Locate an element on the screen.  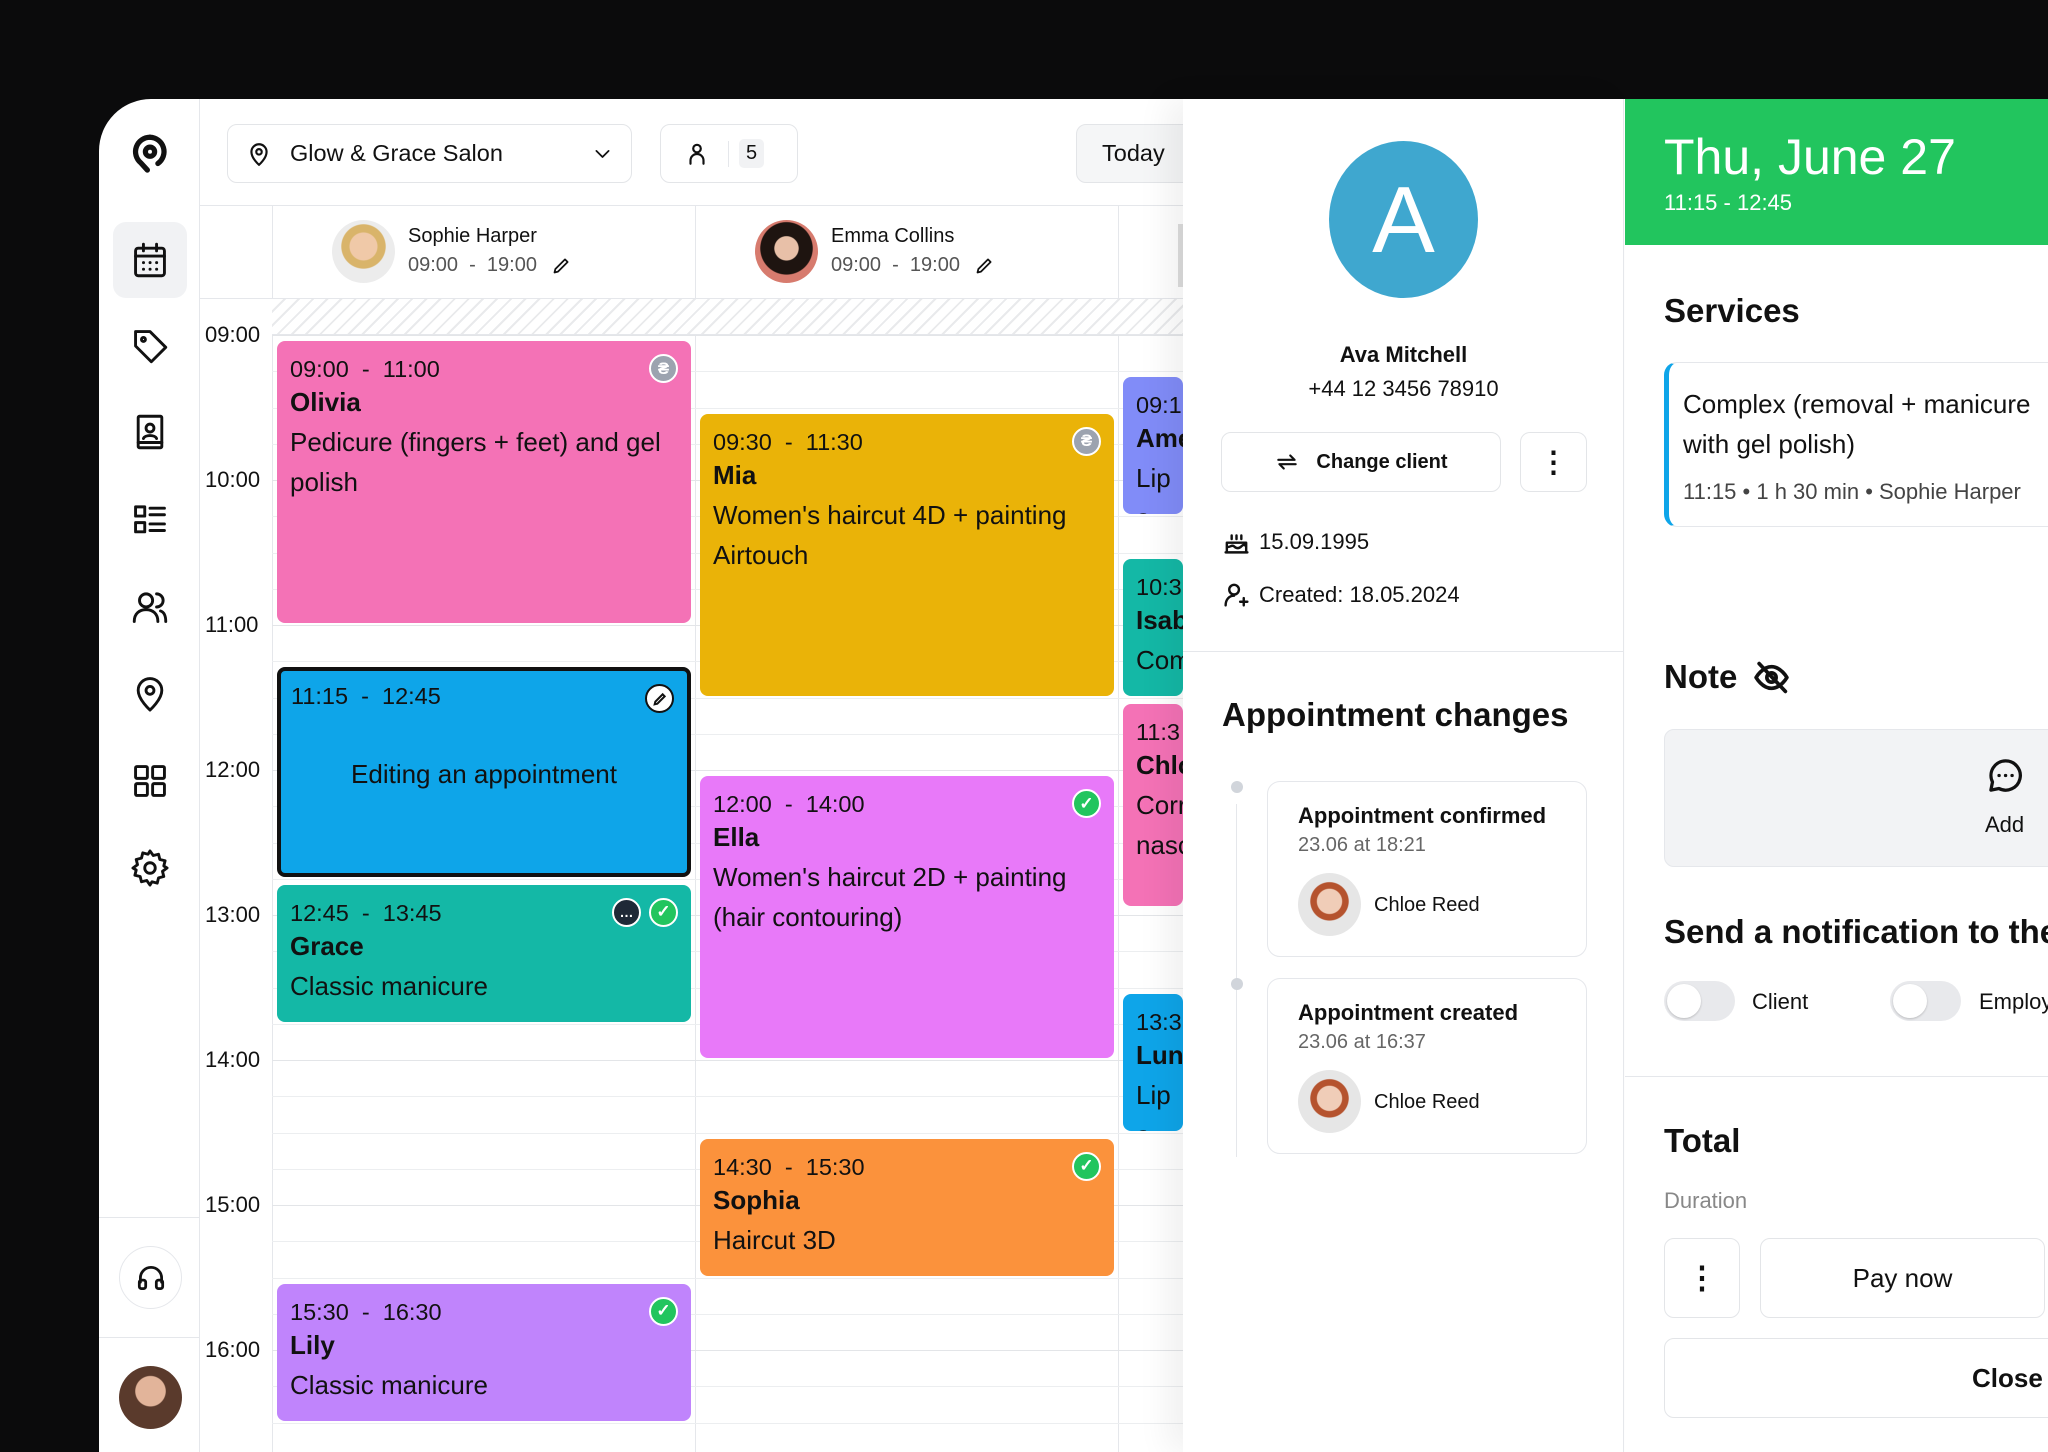
client-name: Sophia is located at coordinates (756, 1199).